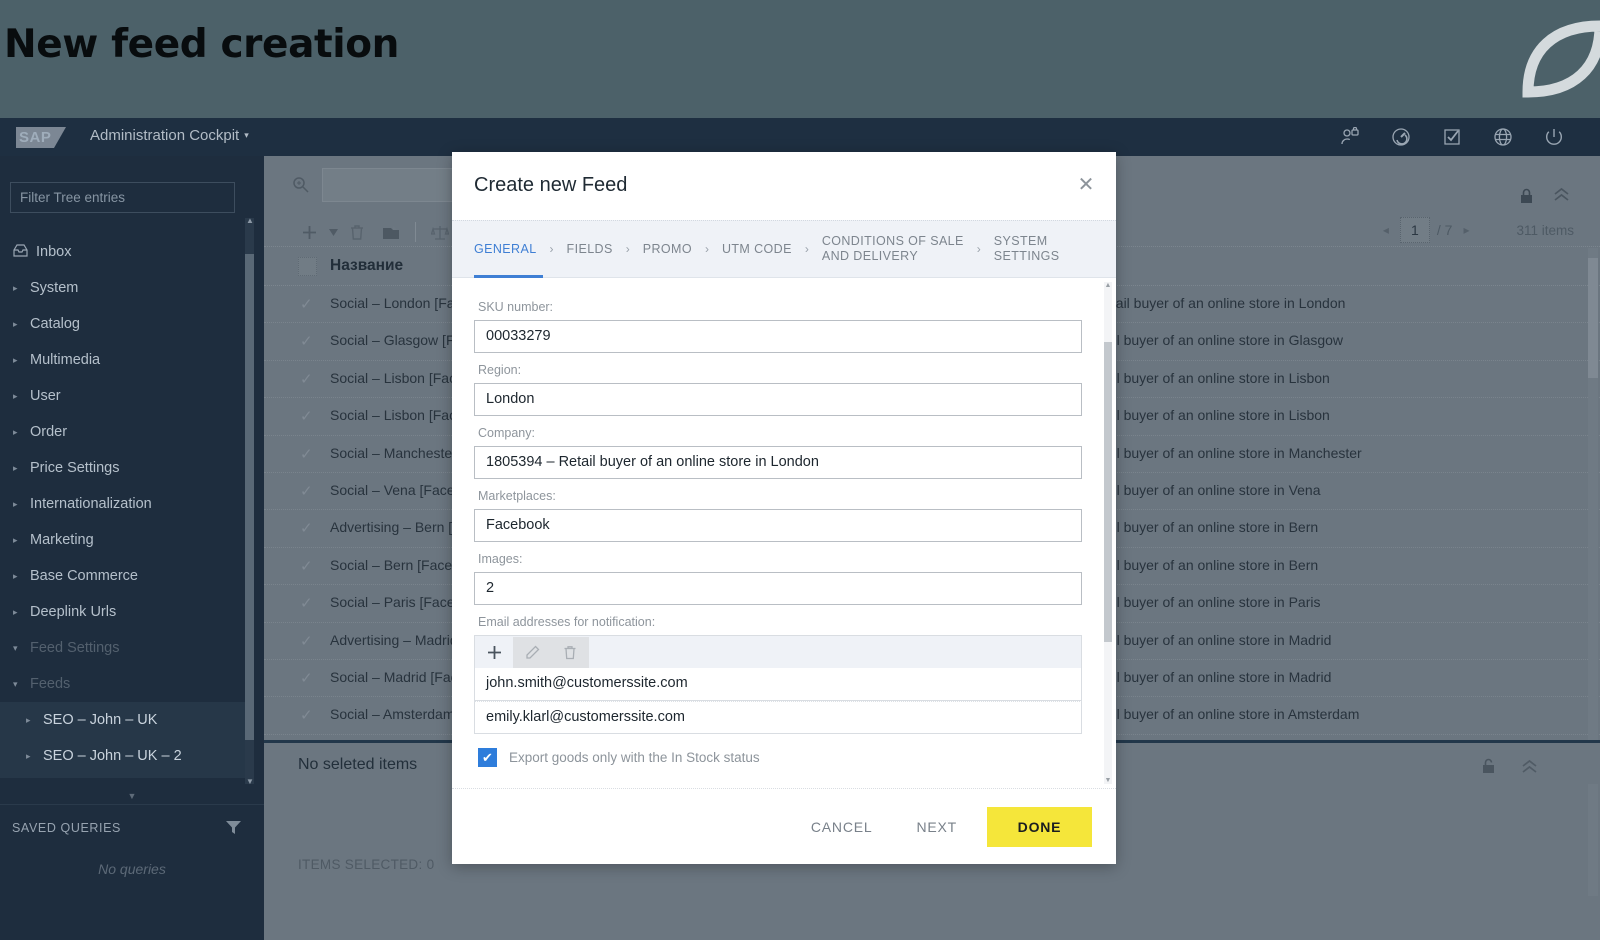 The image size is (1600, 940). Describe the element at coordinates (1086, 186) in the screenshot. I see `close-icon: ✕` at that location.